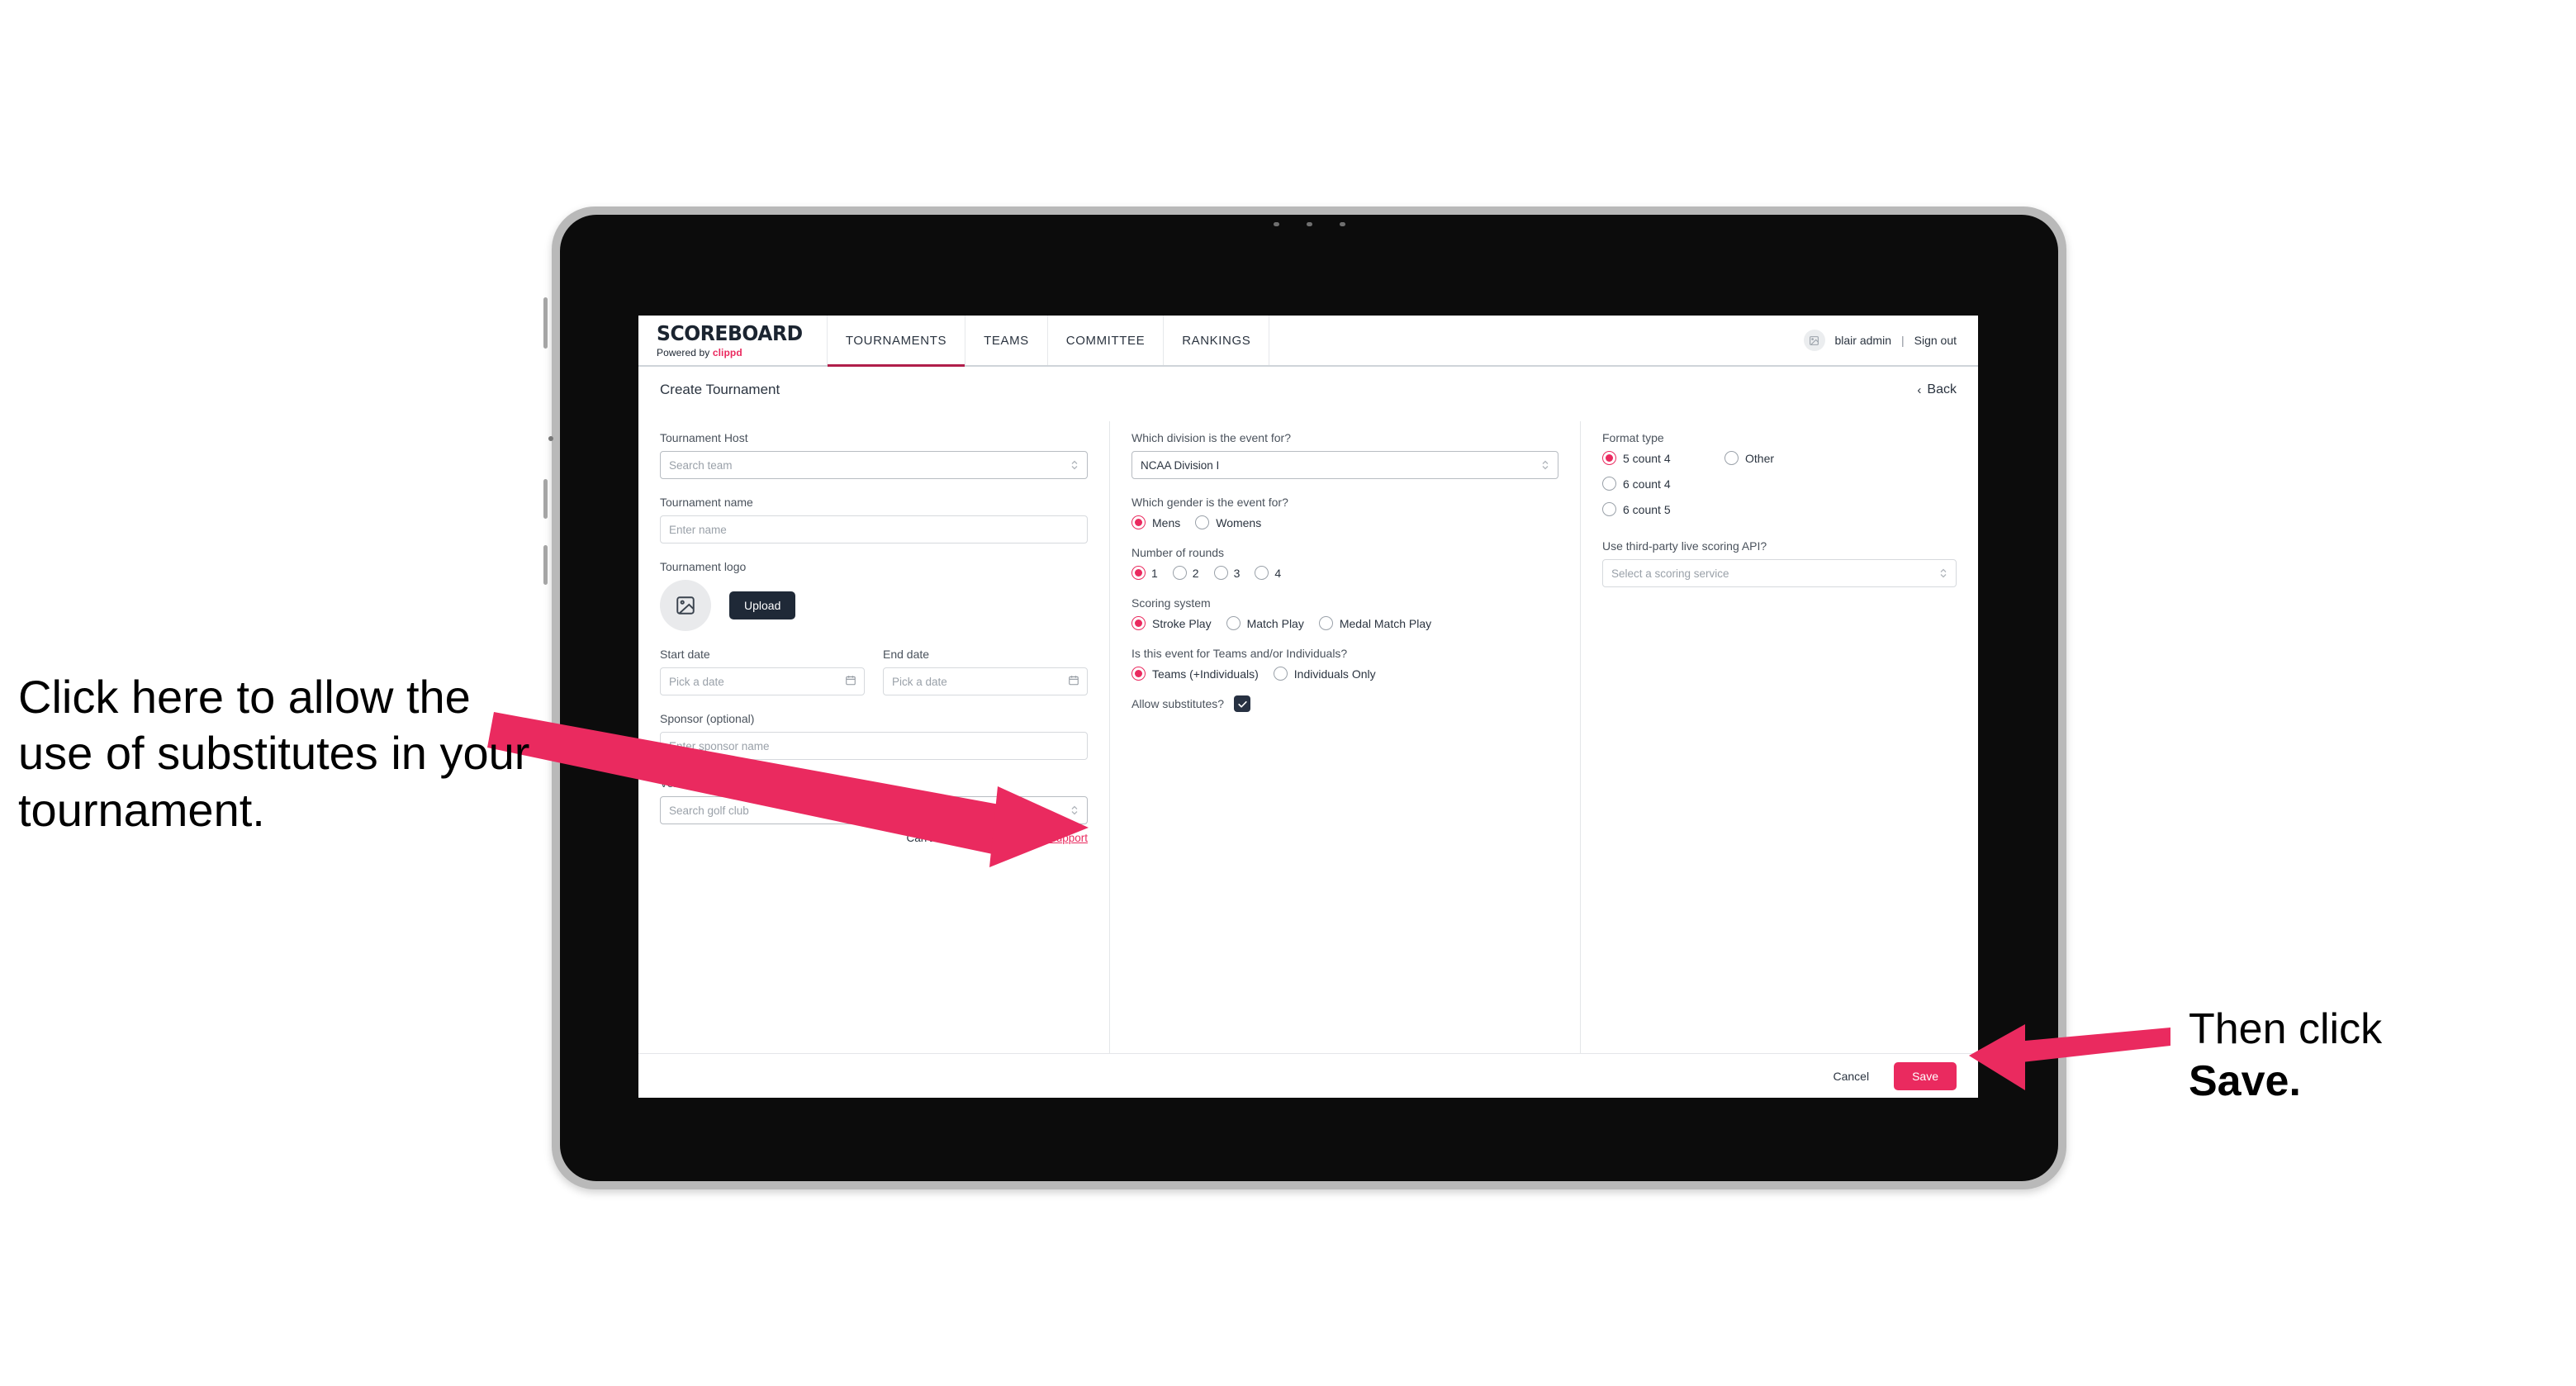  What do you see at coordinates (1178, 703) in the screenshot?
I see `allow-substitutes-label: Allow substitutes?` at bounding box center [1178, 703].